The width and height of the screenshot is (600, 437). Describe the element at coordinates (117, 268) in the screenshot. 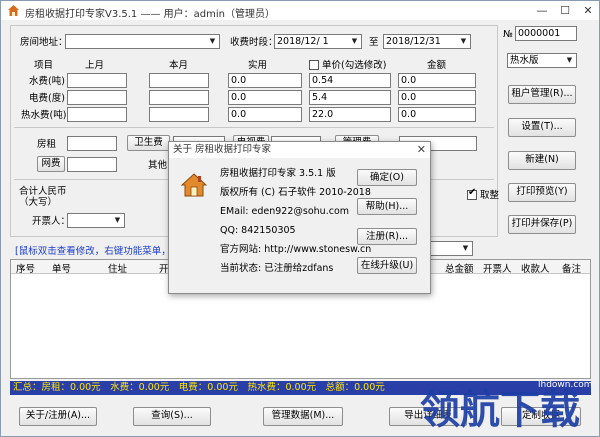

I see `grid-col-address: 住址` at that location.